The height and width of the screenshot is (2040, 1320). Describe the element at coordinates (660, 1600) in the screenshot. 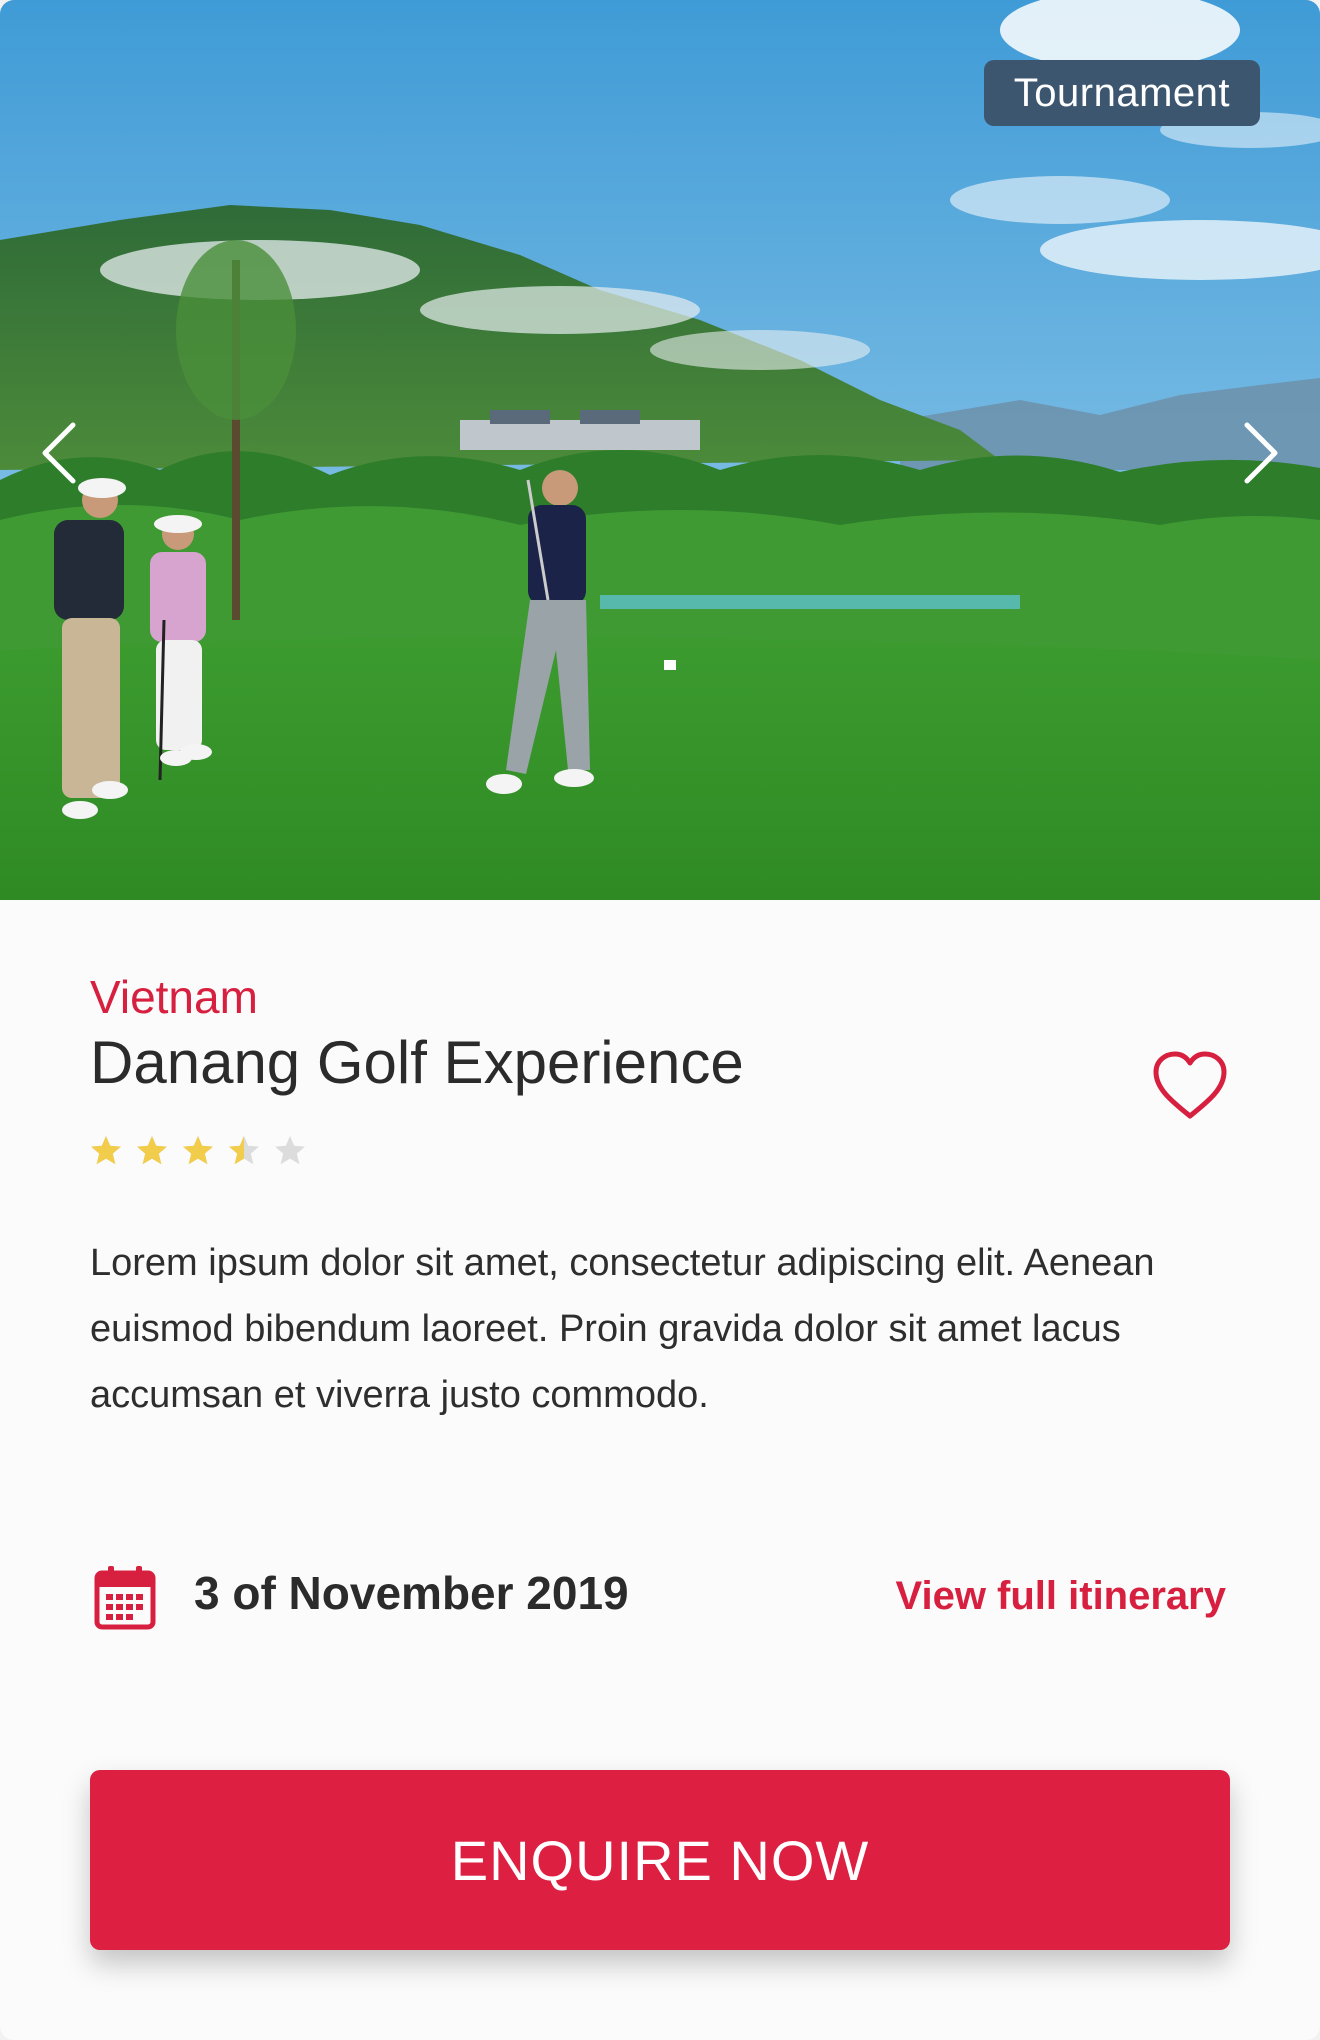

I see `date-row: 3 of November 2019 View full itinerary` at that location.